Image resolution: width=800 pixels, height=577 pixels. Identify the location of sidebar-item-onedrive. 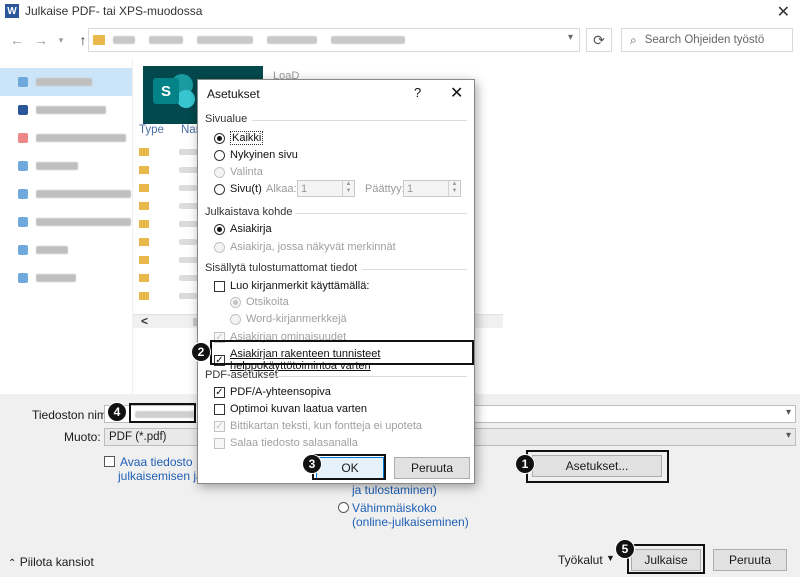
(66, 222).